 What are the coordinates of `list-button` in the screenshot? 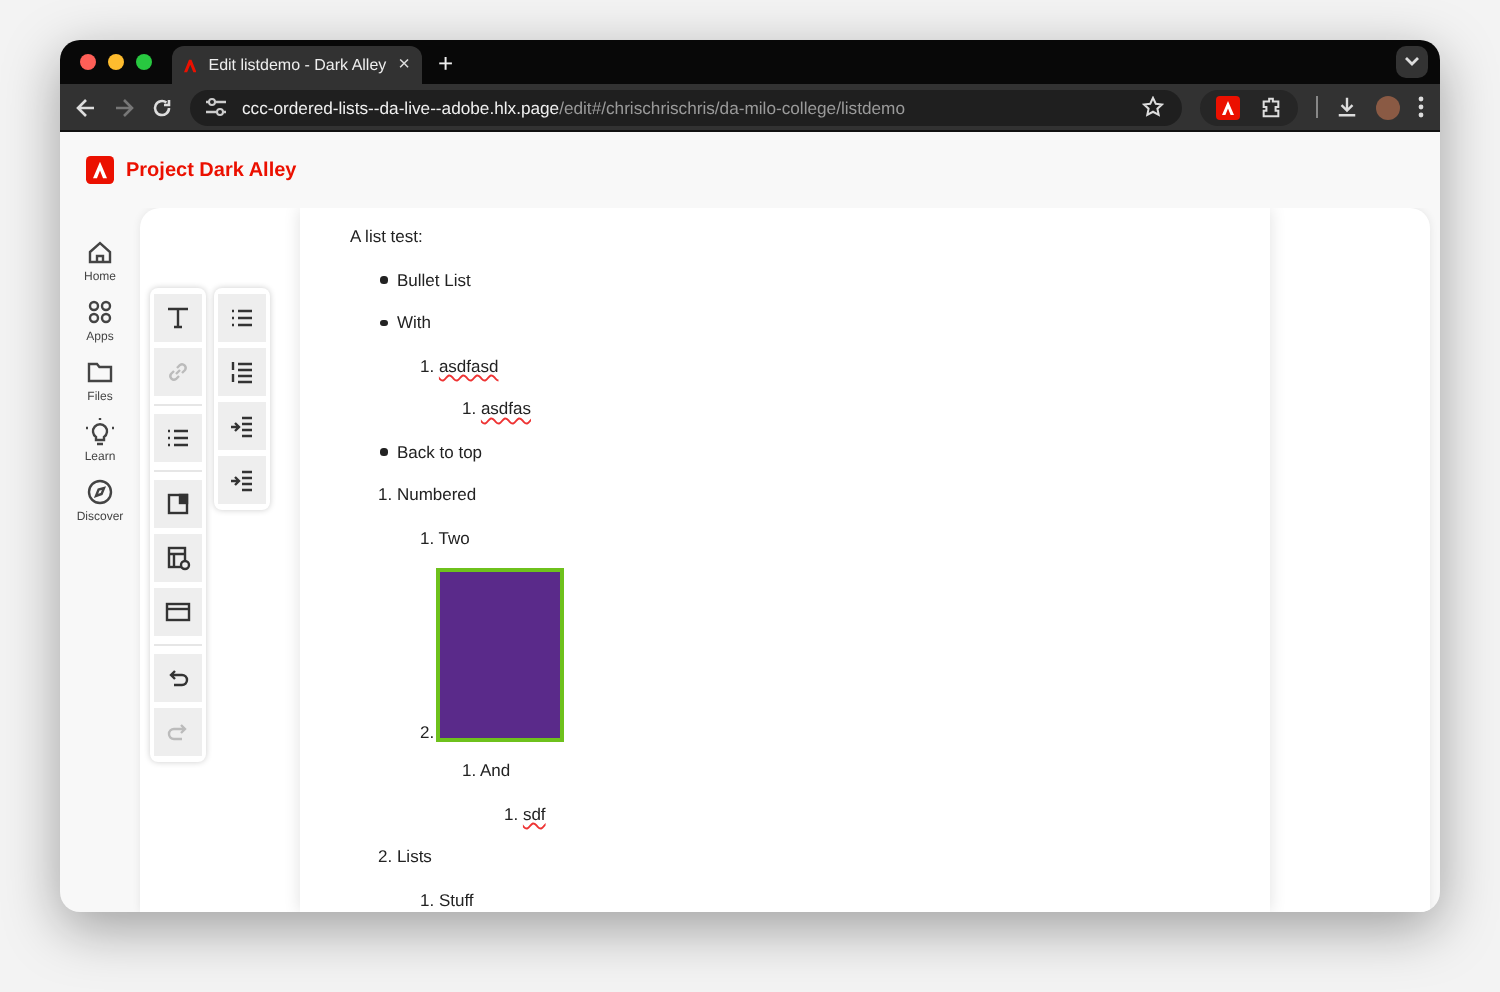 It's located at (178, 438).